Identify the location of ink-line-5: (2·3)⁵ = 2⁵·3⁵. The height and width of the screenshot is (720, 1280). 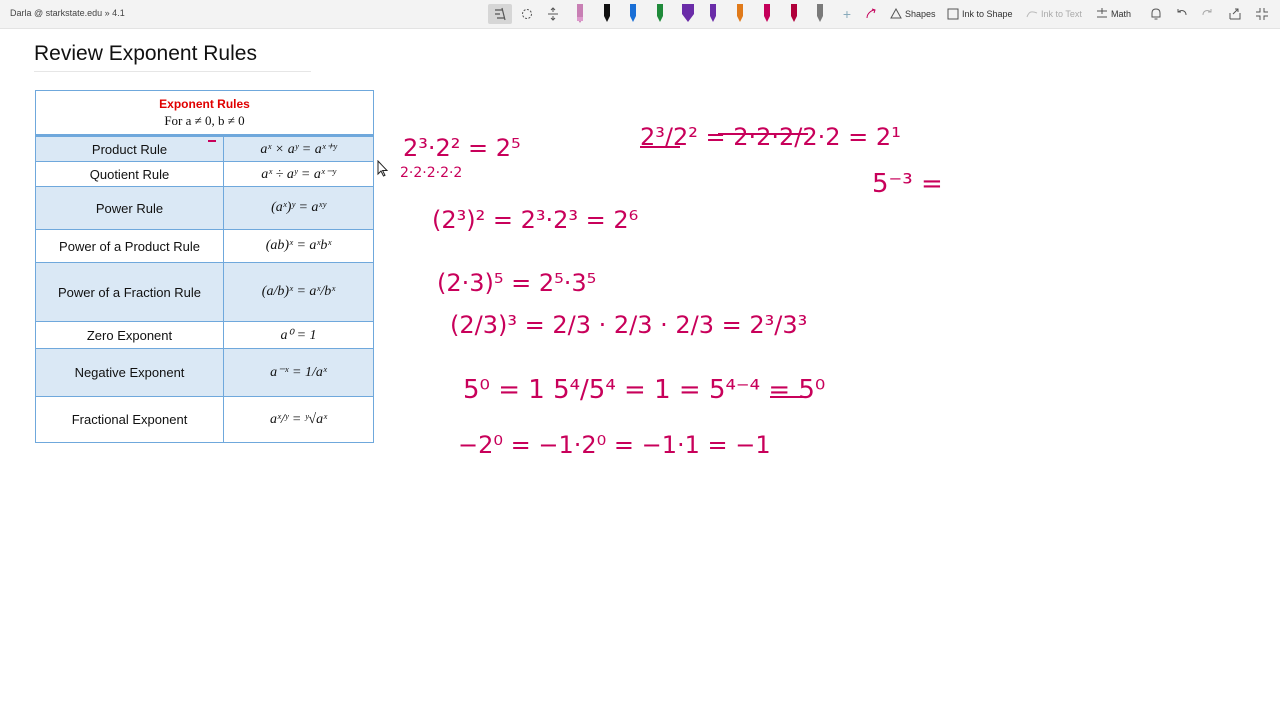
(516, 283).